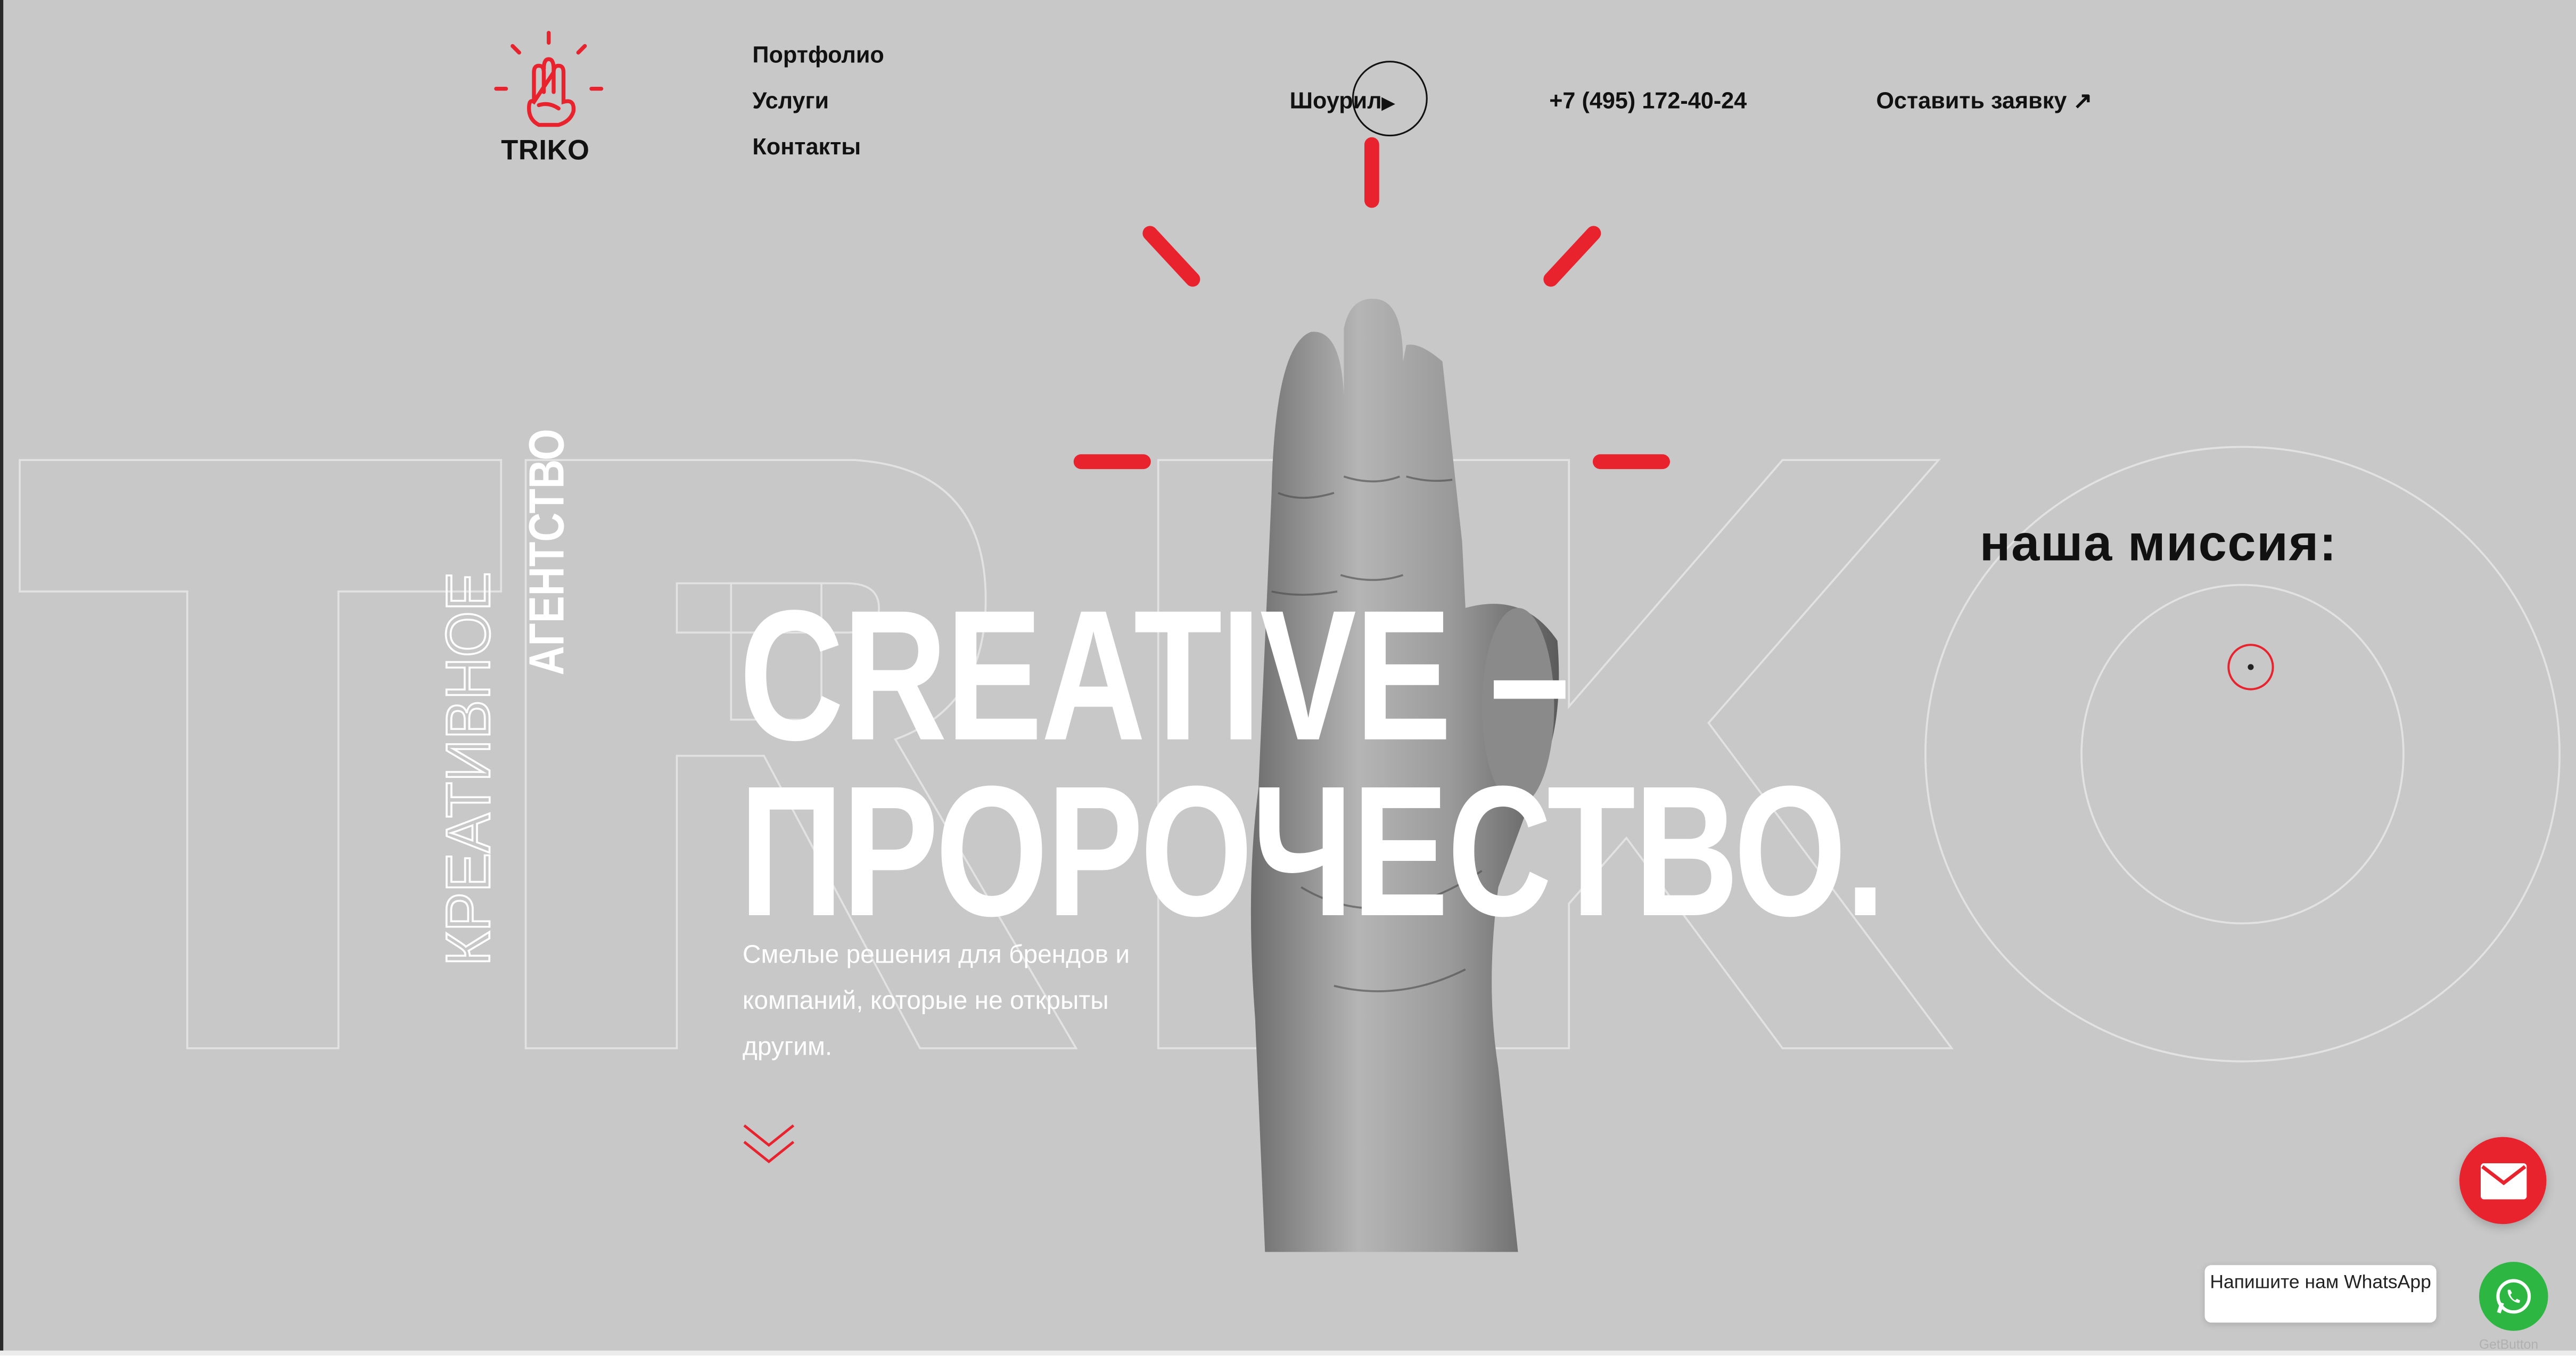 The width and height of the screenshot is (2576, 1356). Describe the element at coordinates (2320, 1294) in the screenshot. I see `whatsapp-prompt-bubble: Напишите нам WhatsApp` at that location.